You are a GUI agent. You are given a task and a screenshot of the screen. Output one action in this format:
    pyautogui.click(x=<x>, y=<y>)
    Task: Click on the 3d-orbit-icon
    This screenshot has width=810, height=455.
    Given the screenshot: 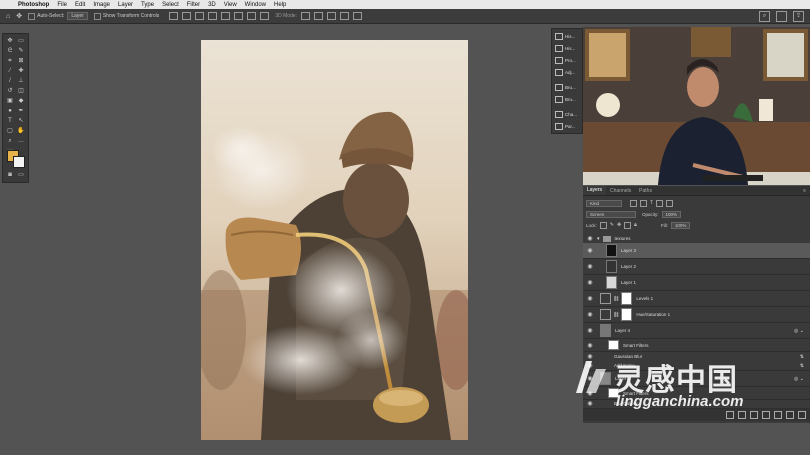 What is the action you would take?
    pyautogui.click(x=305, y=16)
    